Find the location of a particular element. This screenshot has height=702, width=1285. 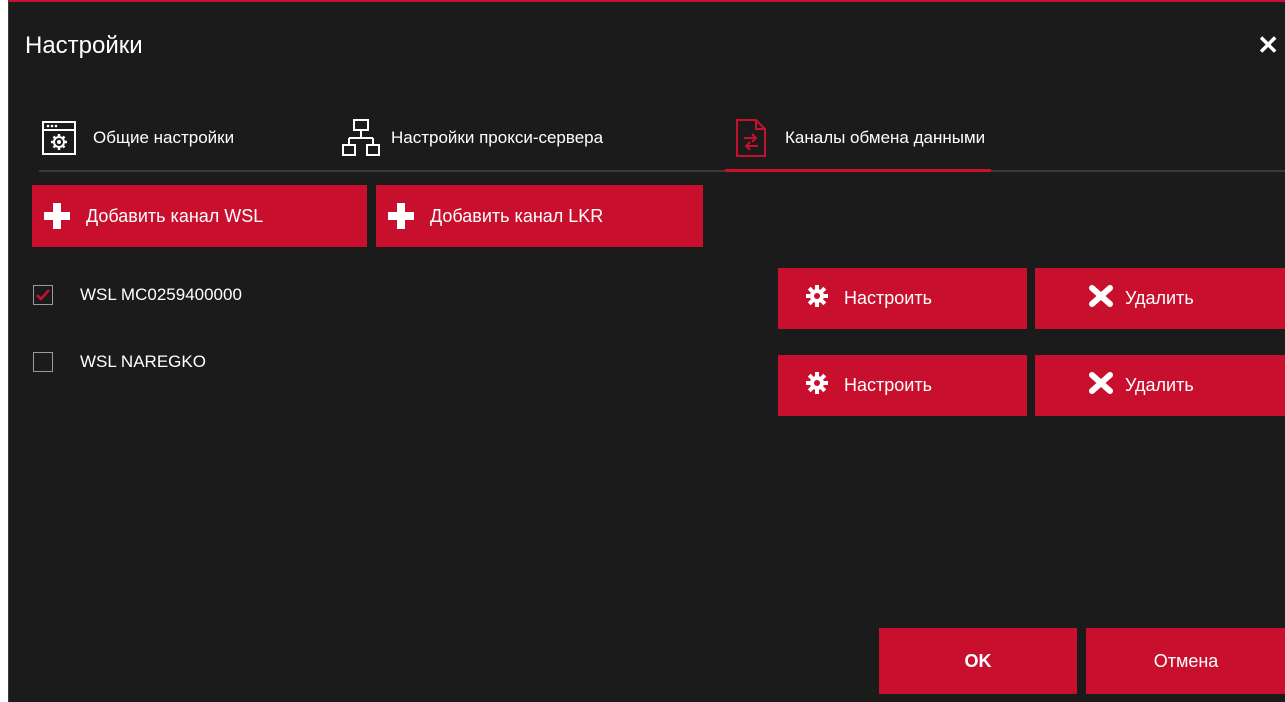

close-icon: ✕ is located at coordinates (1268, 45).